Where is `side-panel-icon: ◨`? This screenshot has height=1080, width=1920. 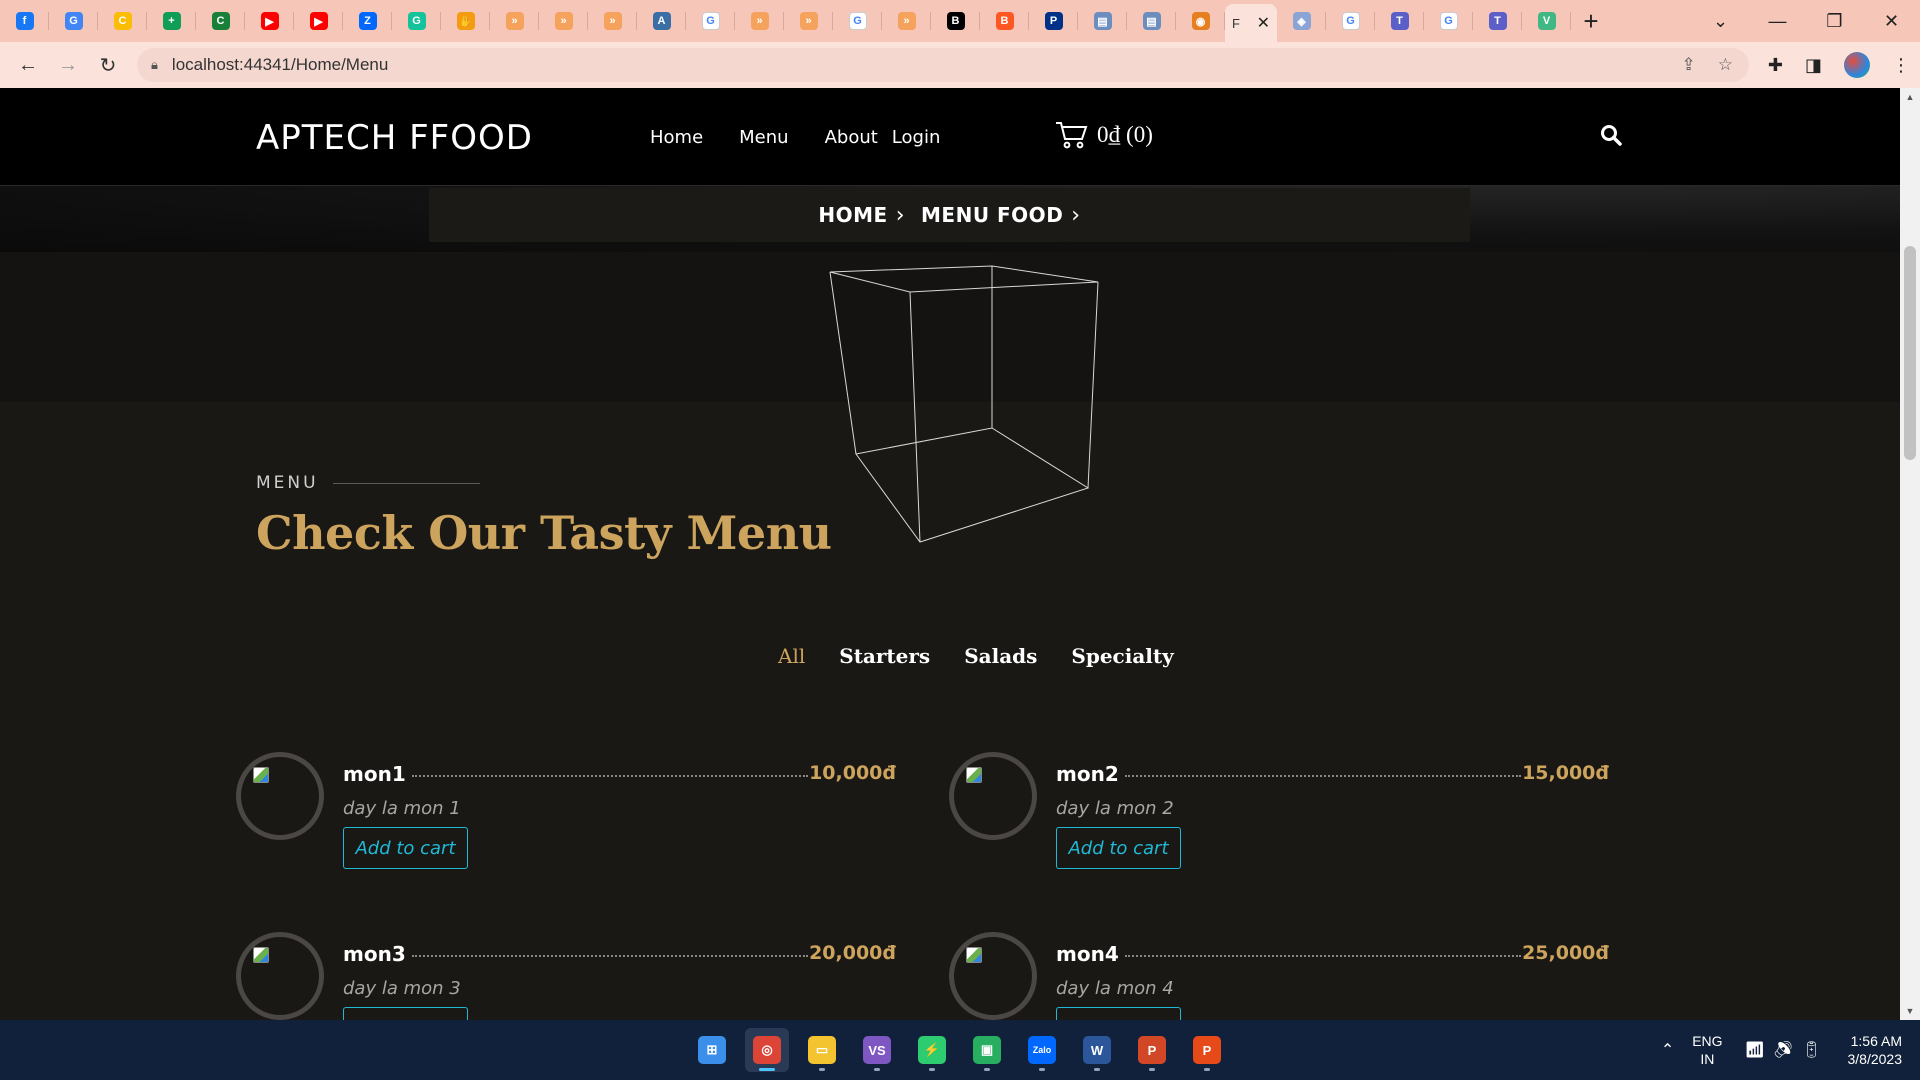
side-panel-icon: ◨ is located at coordinates (1813, 65).